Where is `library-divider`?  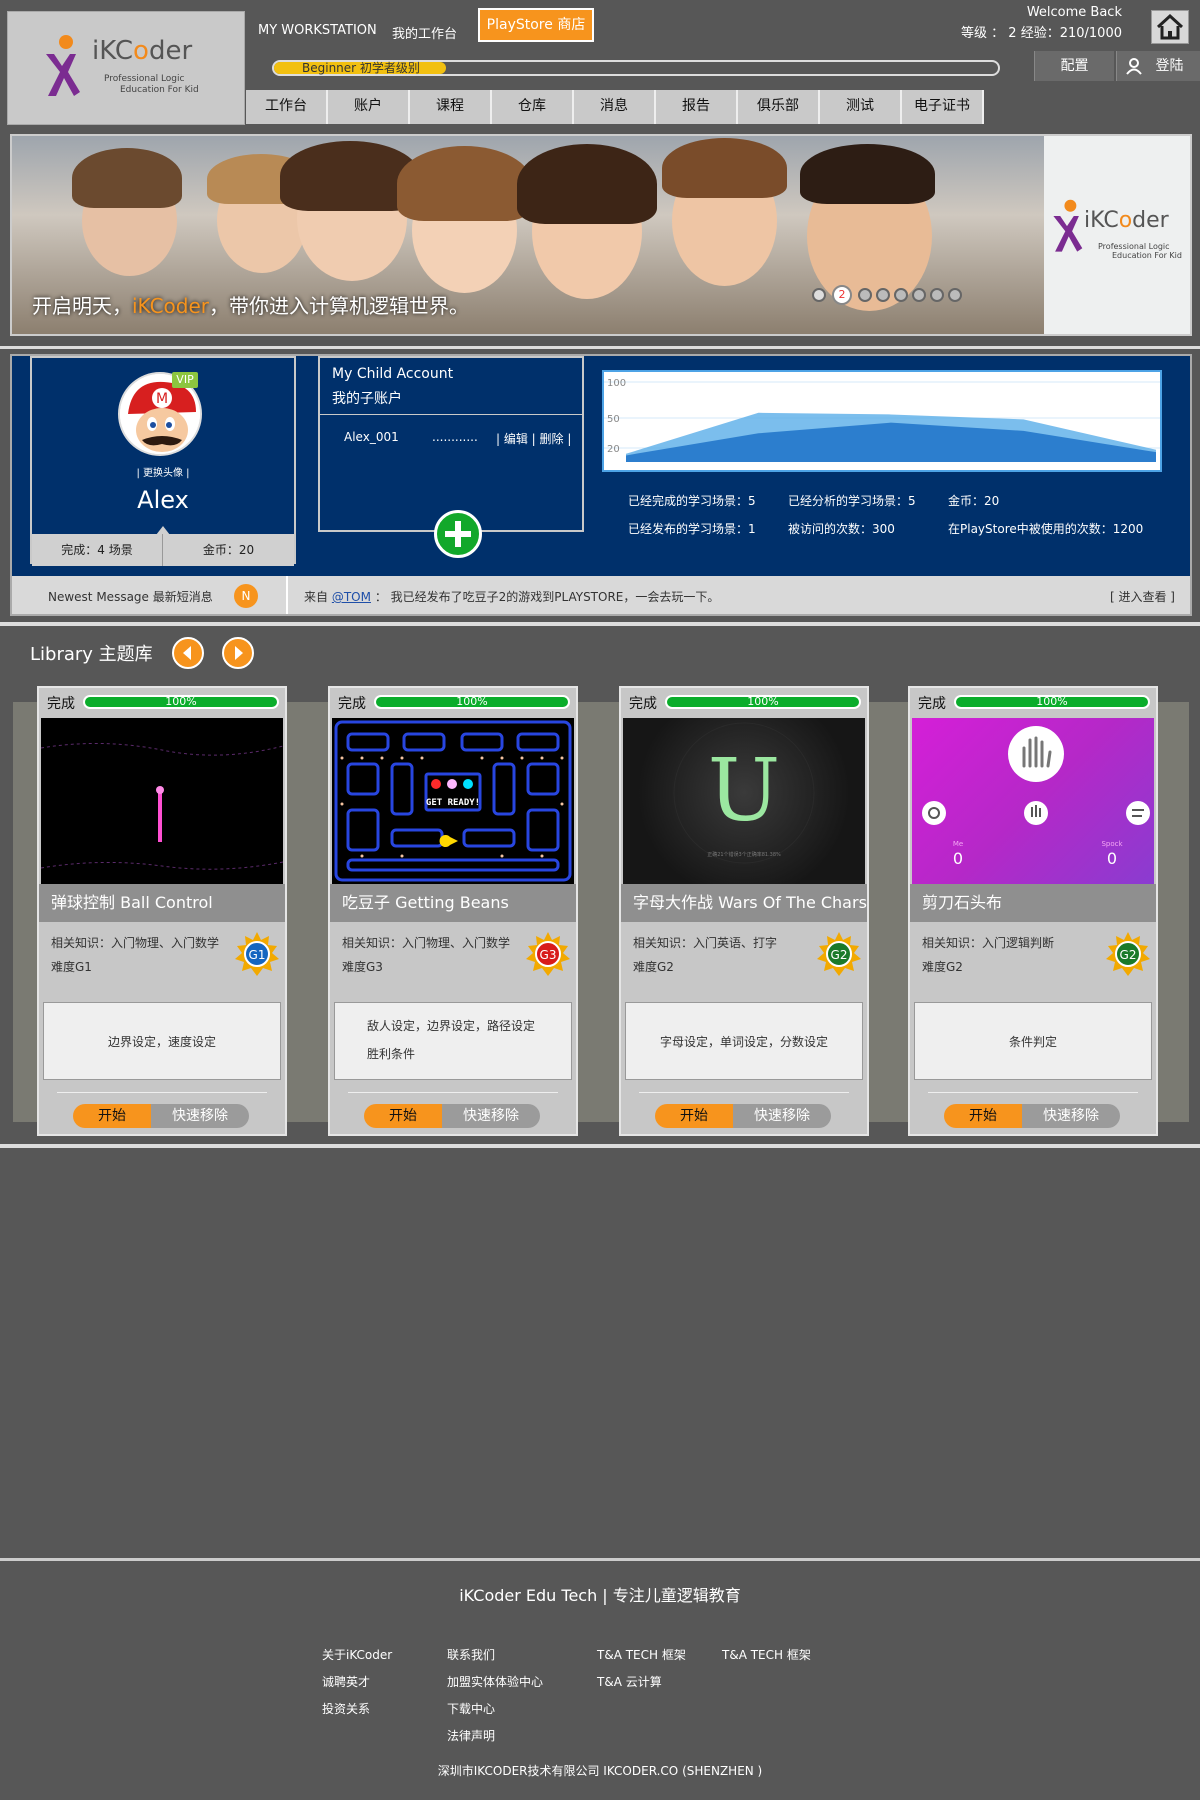 library-divider is located at coordinates (600, 1146).